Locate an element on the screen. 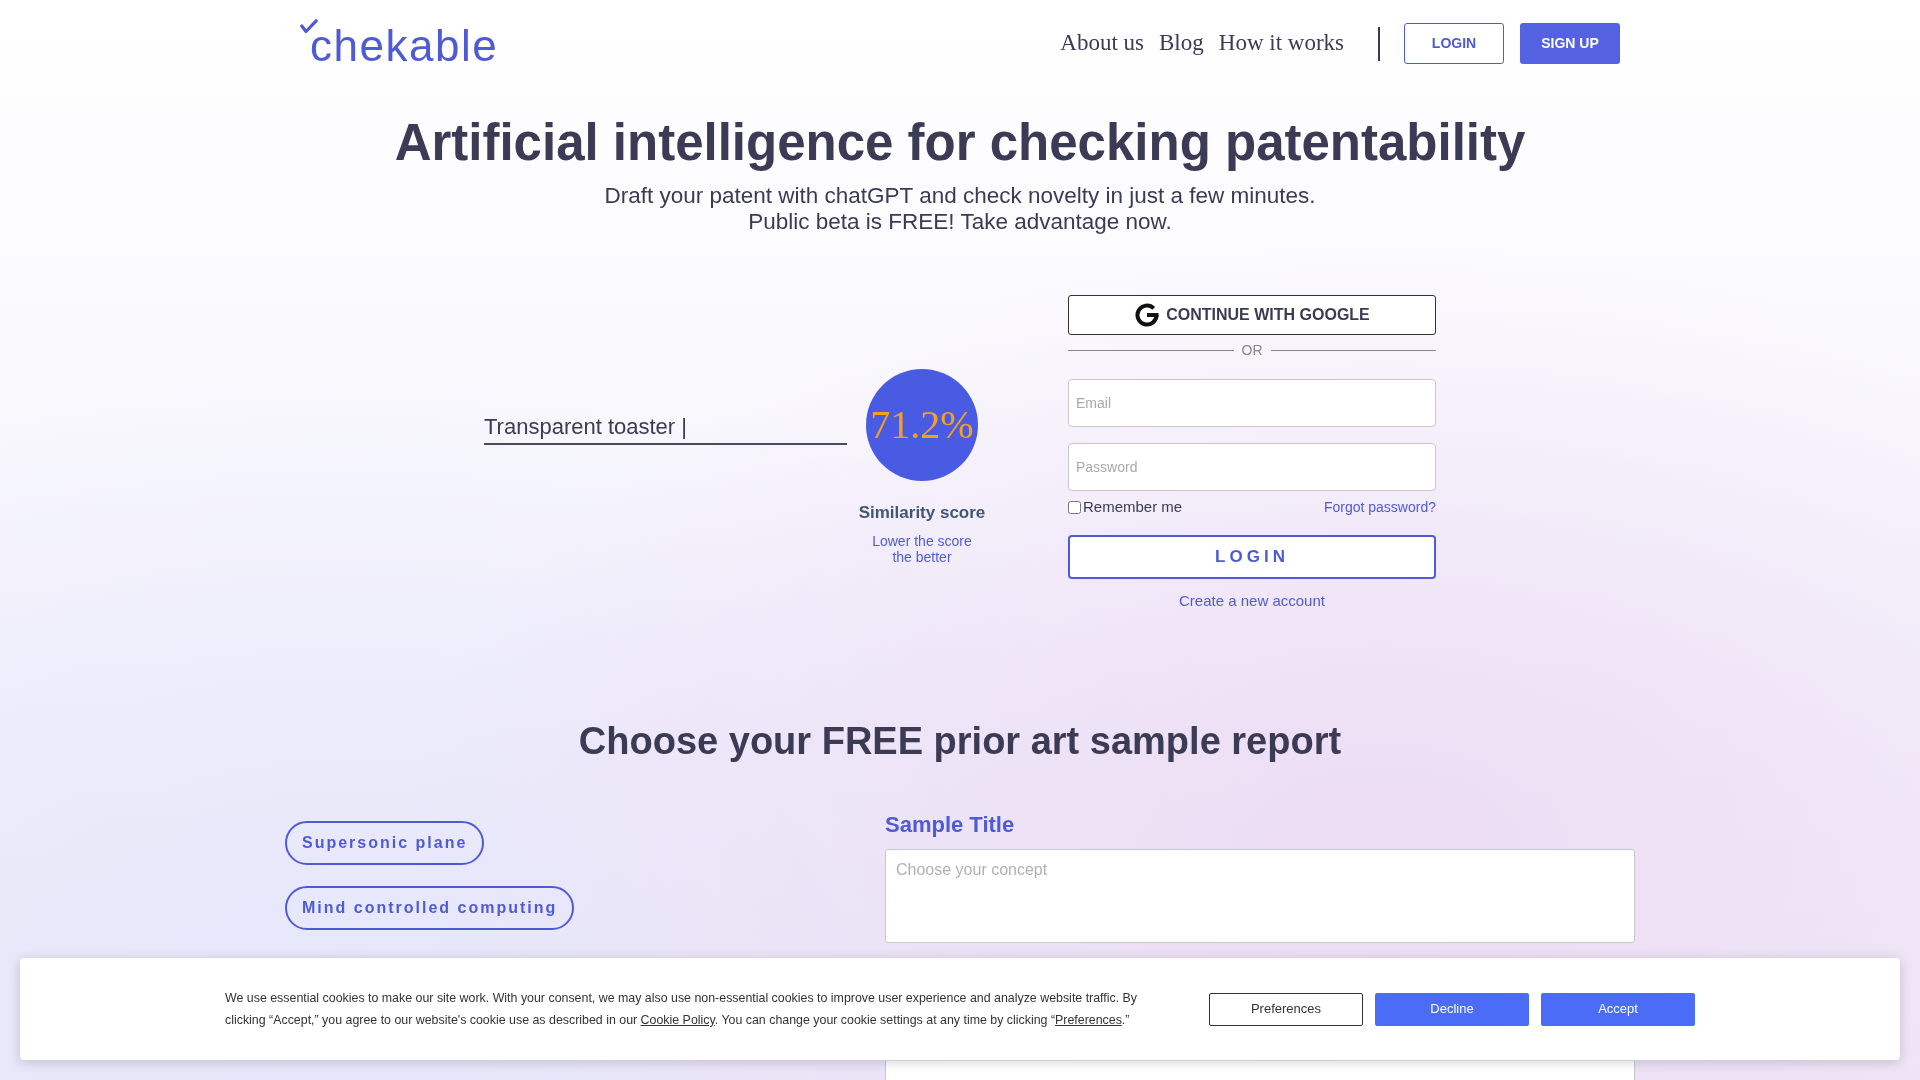  sample-chip: Mind controlled computing is located at coordinates (430, 908).